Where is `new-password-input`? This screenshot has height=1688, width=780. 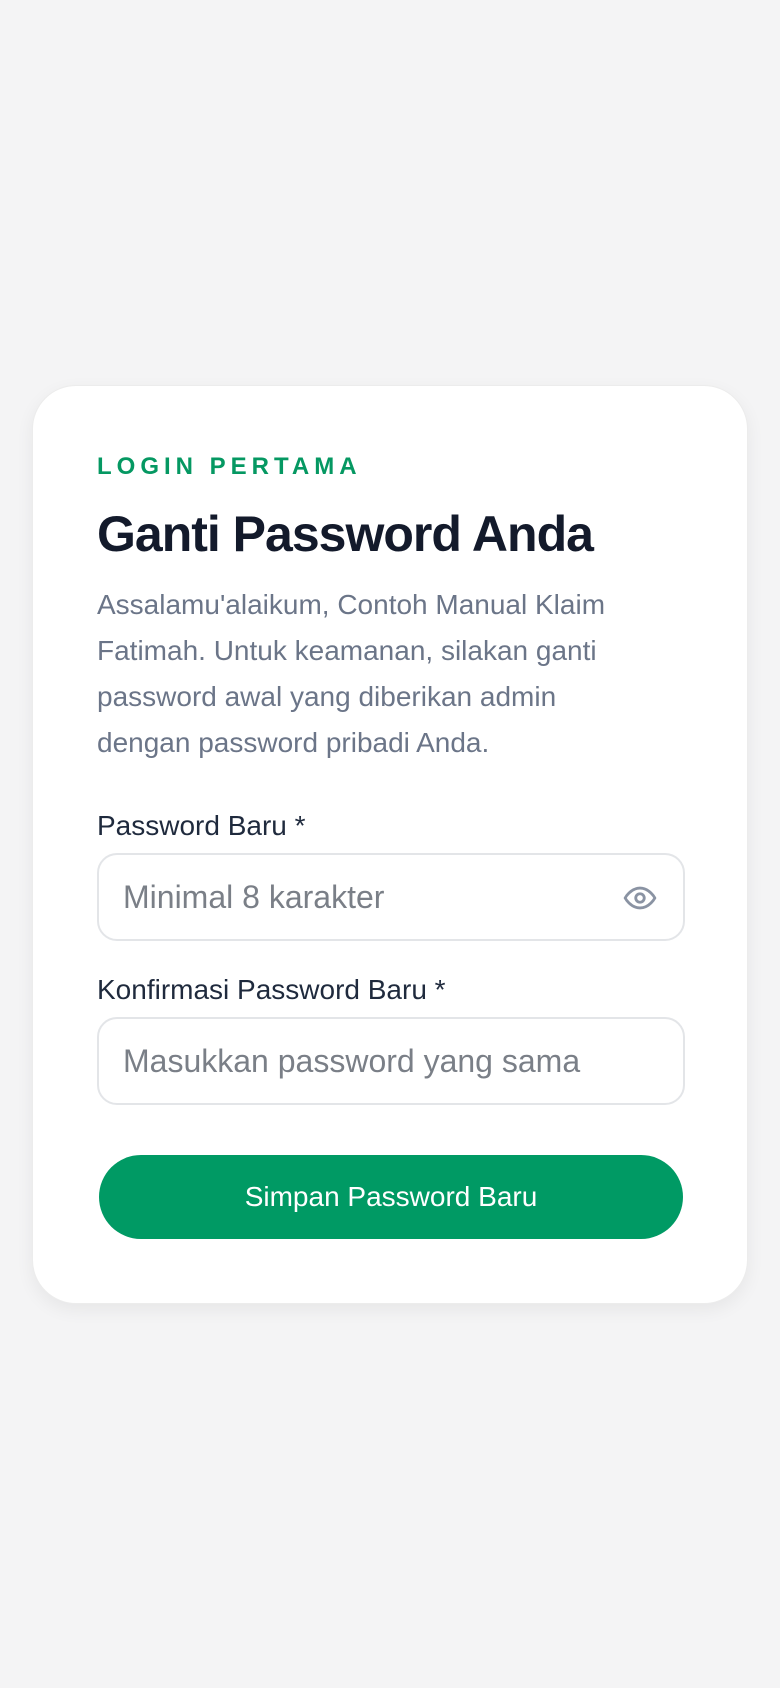
new-password-input is located at coordinates (373, 897).